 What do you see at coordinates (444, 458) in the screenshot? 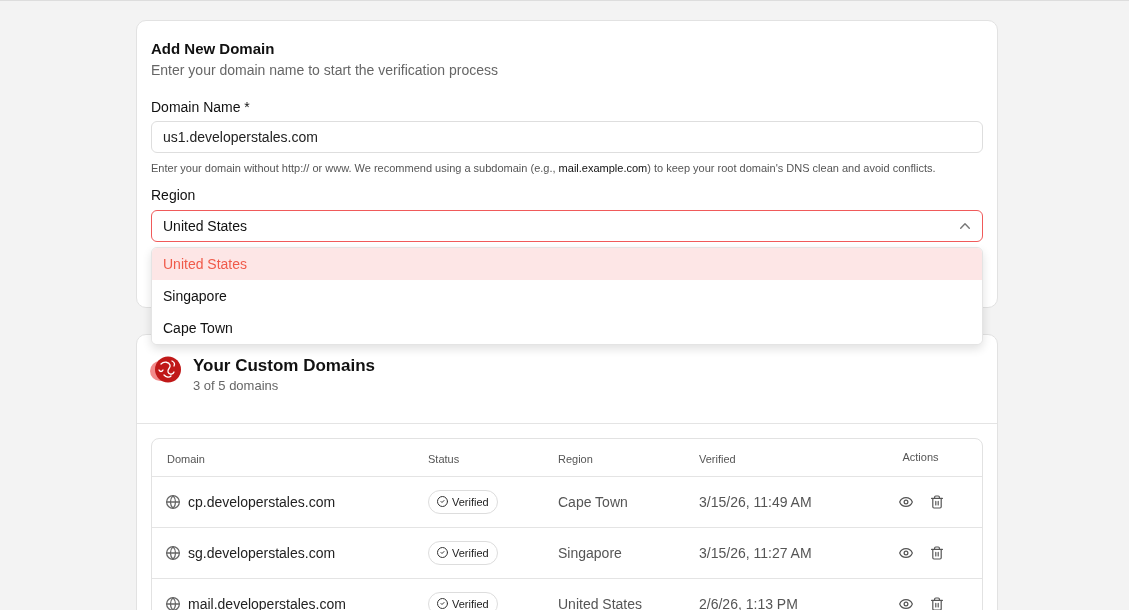
I see `column-header: Status` at bounding box center [444, 458].